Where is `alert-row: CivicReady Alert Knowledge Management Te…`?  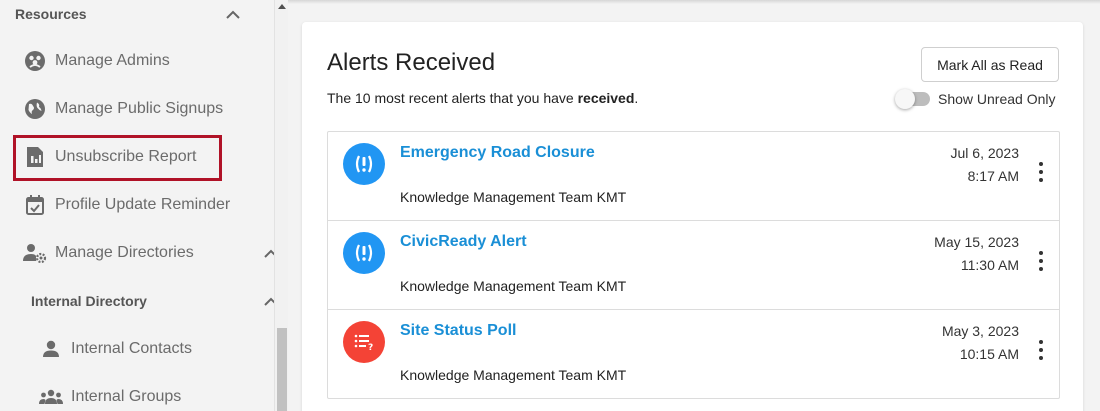
alert-row: CivicReady Alert Knowledge Management Te… is located at coordinates (693, 265).